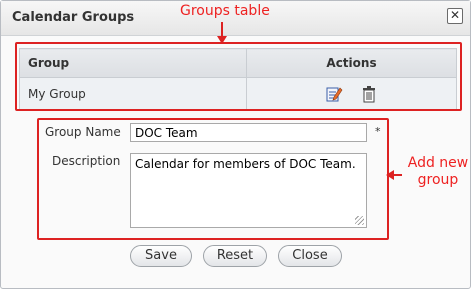 This screenshot has width=471, height=289. I want to click on close-button: Close, so click(310, 256).